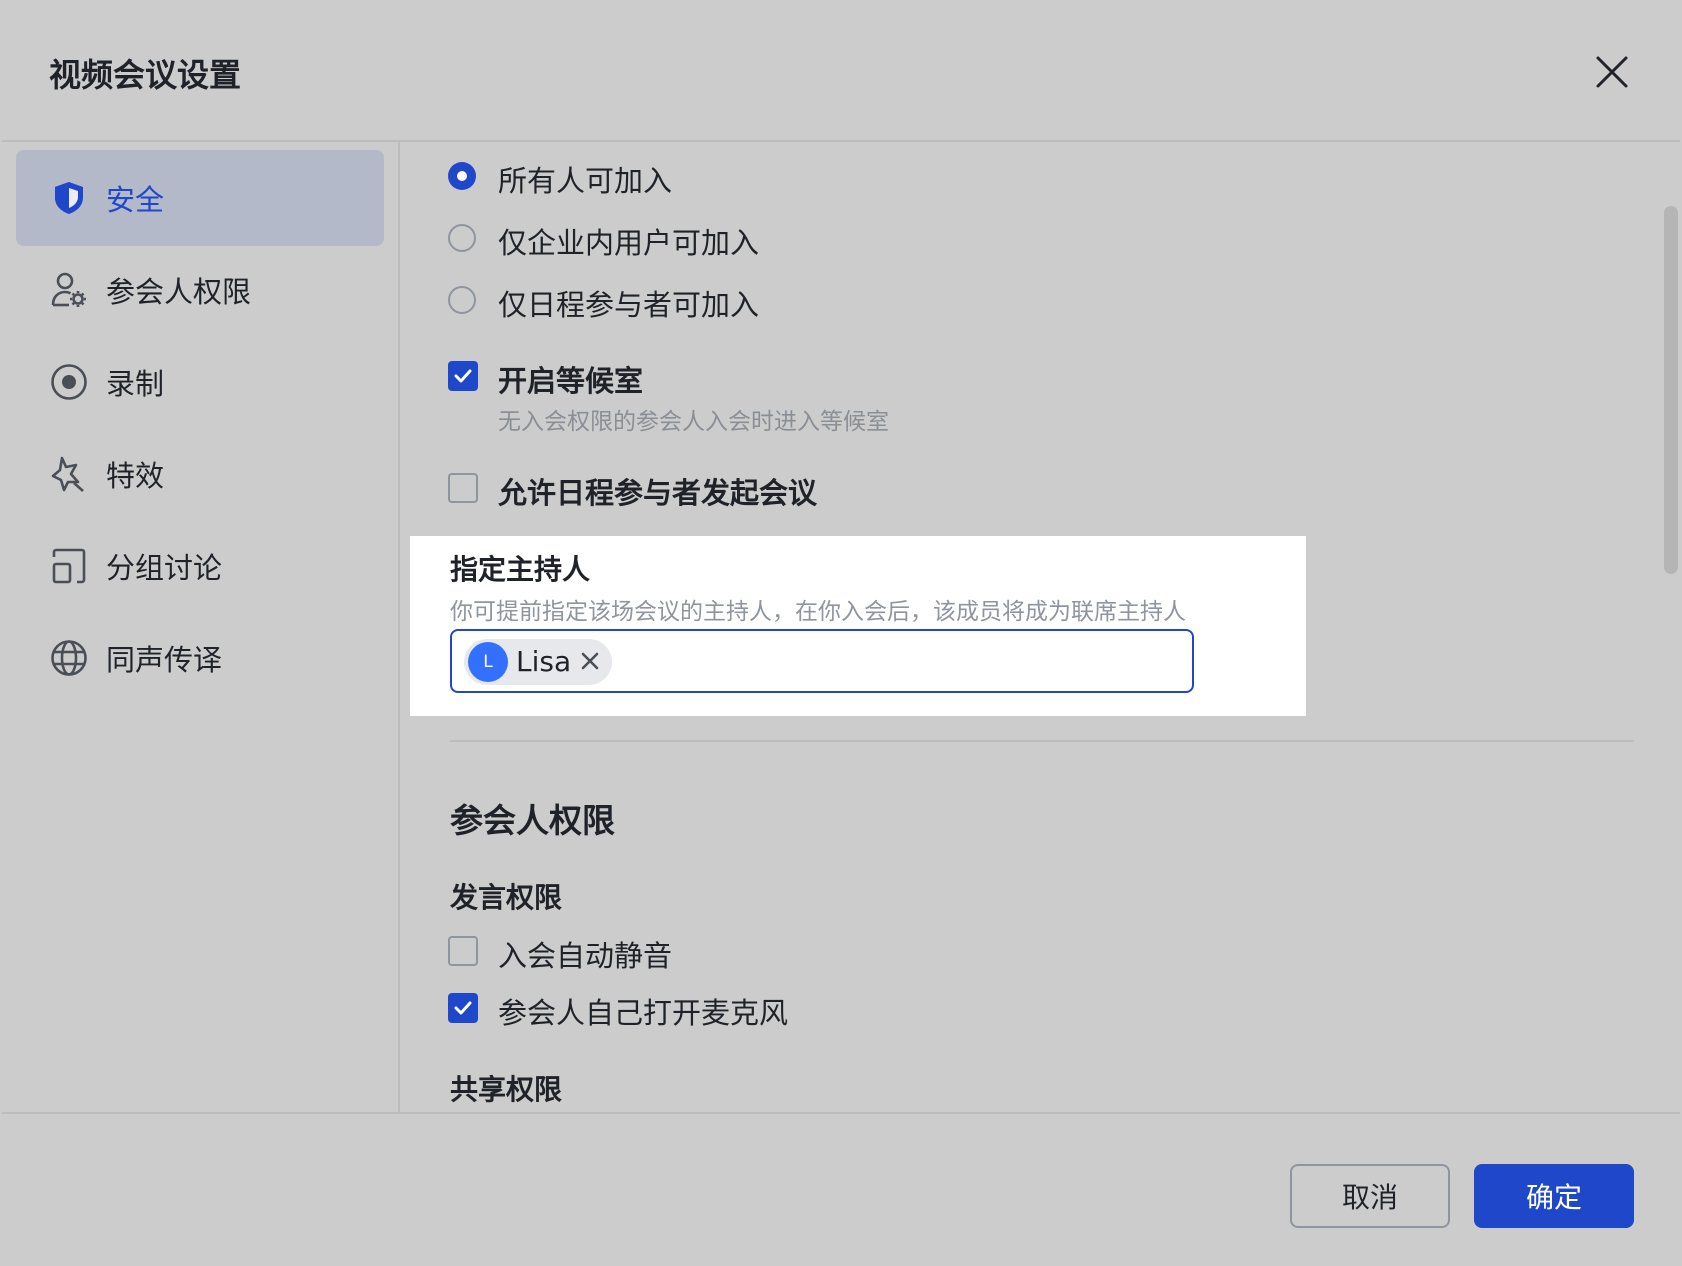 This screenshot has width=1682, height=1266. I want to click on sparkle-icon, so click(69, 474).